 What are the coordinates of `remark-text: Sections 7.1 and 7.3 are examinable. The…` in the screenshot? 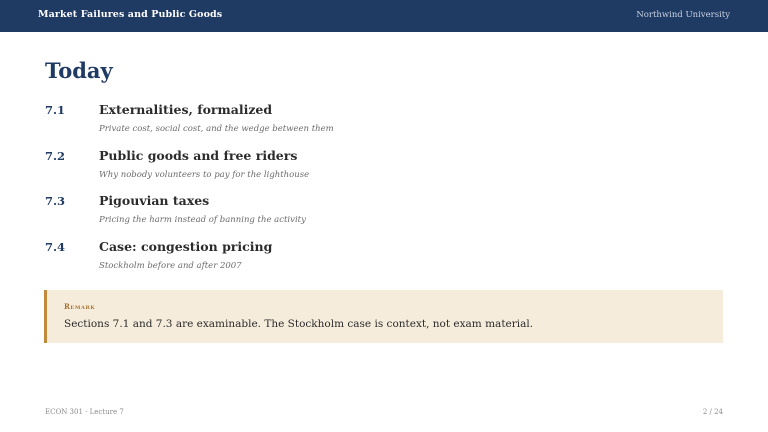 It's located at (299, 324).